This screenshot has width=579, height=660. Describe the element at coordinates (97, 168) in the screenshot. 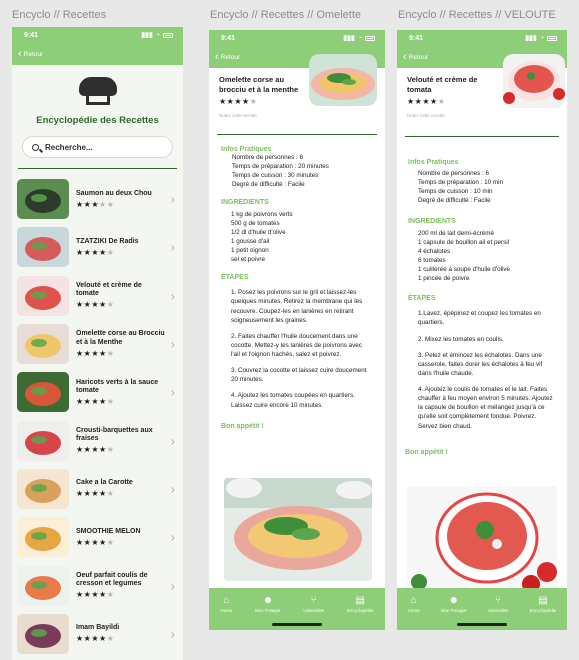

I see `divider` at that location.